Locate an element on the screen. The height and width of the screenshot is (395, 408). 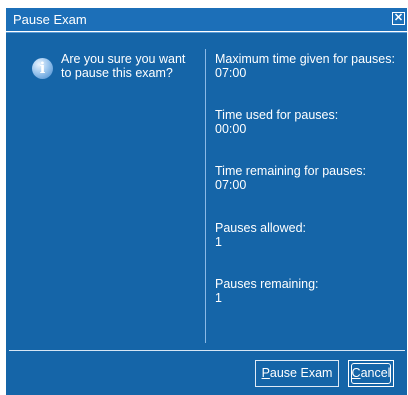
button-label: ancel is located at coordinates (375, 373).